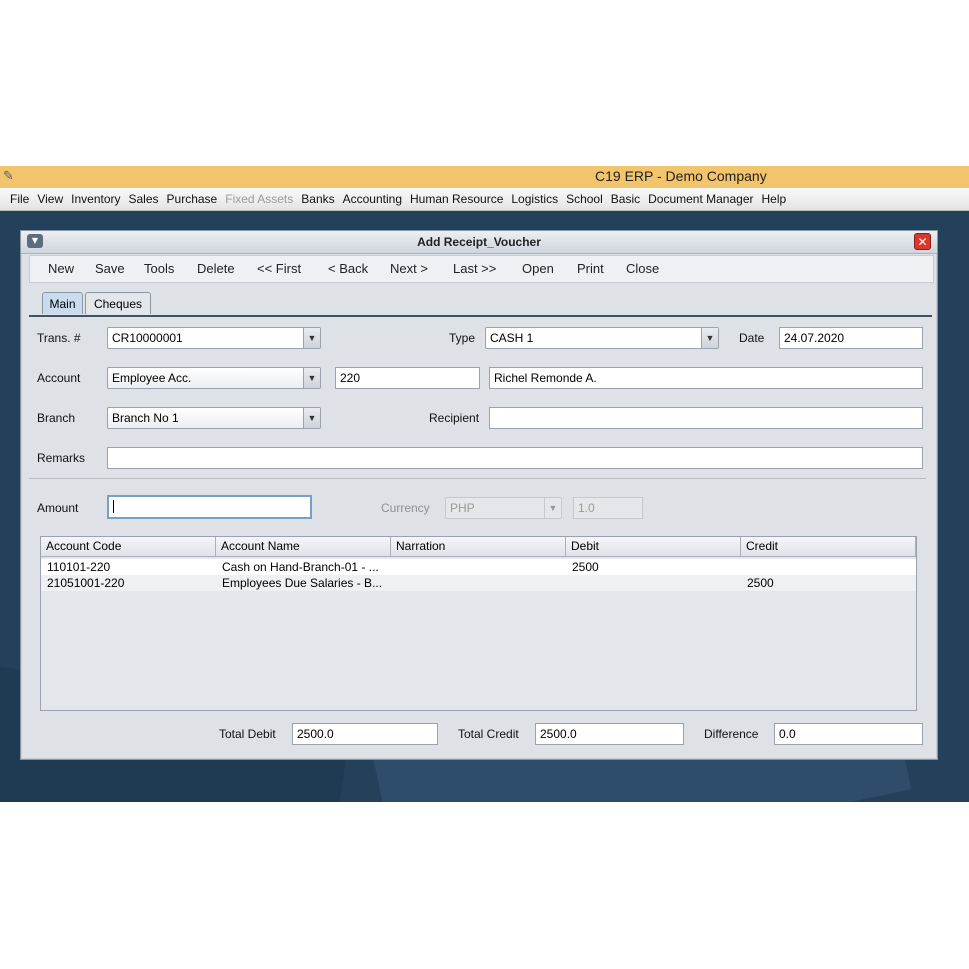 The height and width of the screenshot is (969, 969). I want to click on window-title: Add Receipt_Voucher, so click(479, 242).